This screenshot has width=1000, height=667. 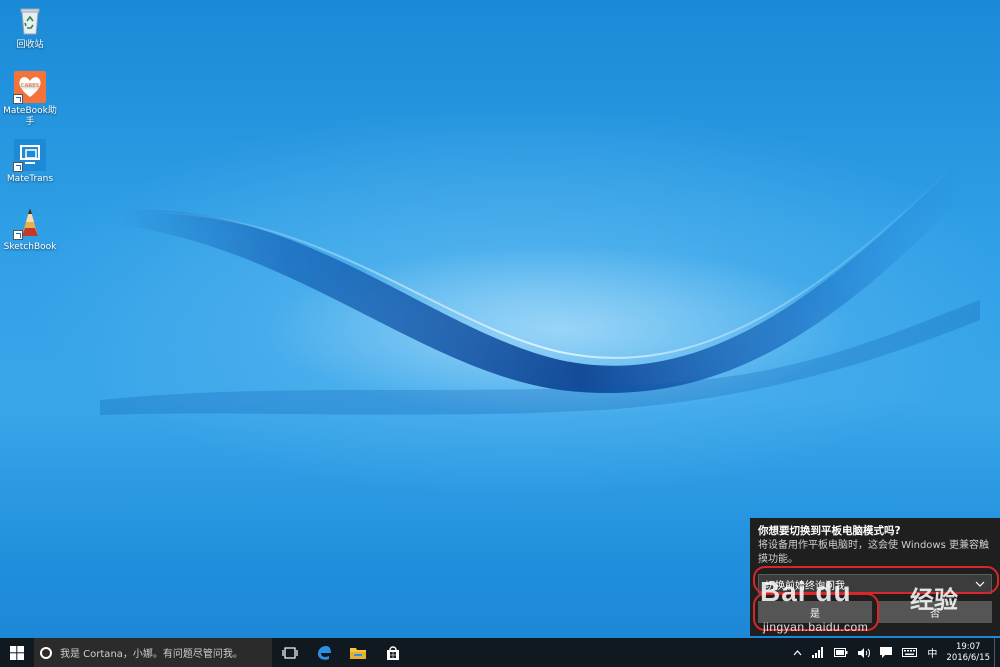 I want to click on volume-button, so click(x=864, y=652).